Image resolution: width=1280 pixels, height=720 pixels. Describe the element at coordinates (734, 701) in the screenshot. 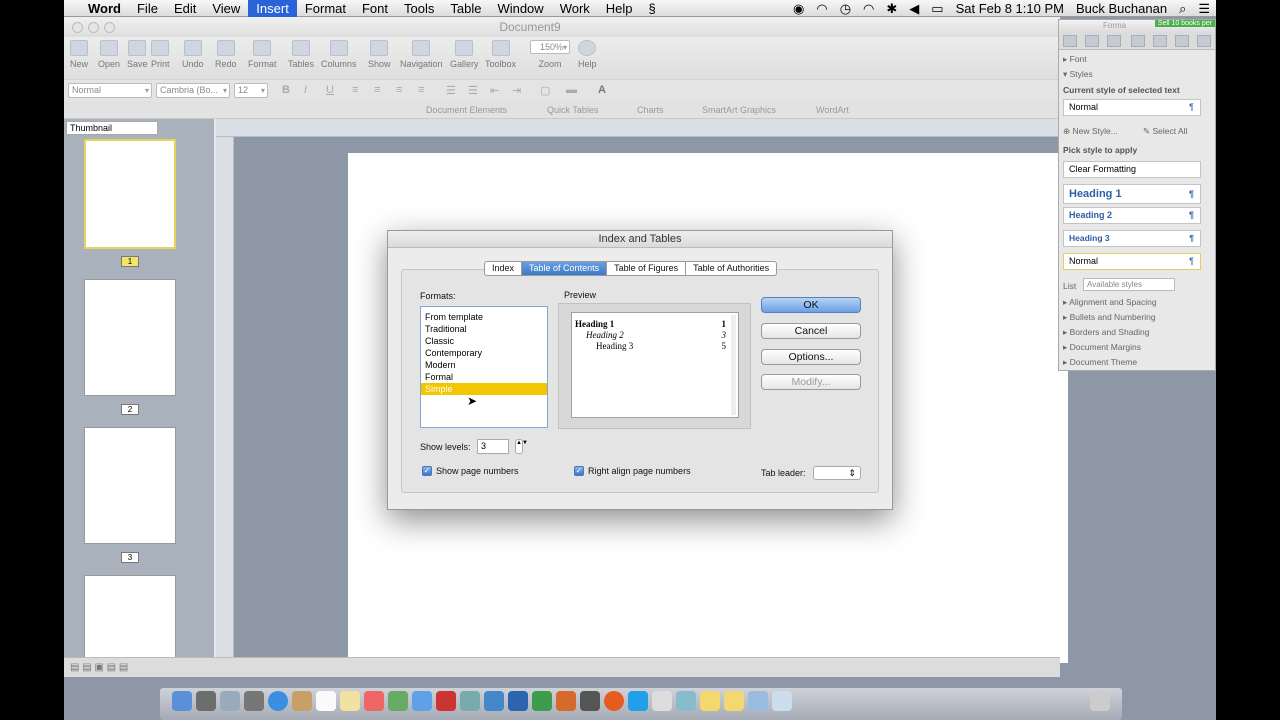

I see `folder-icon` at that location.